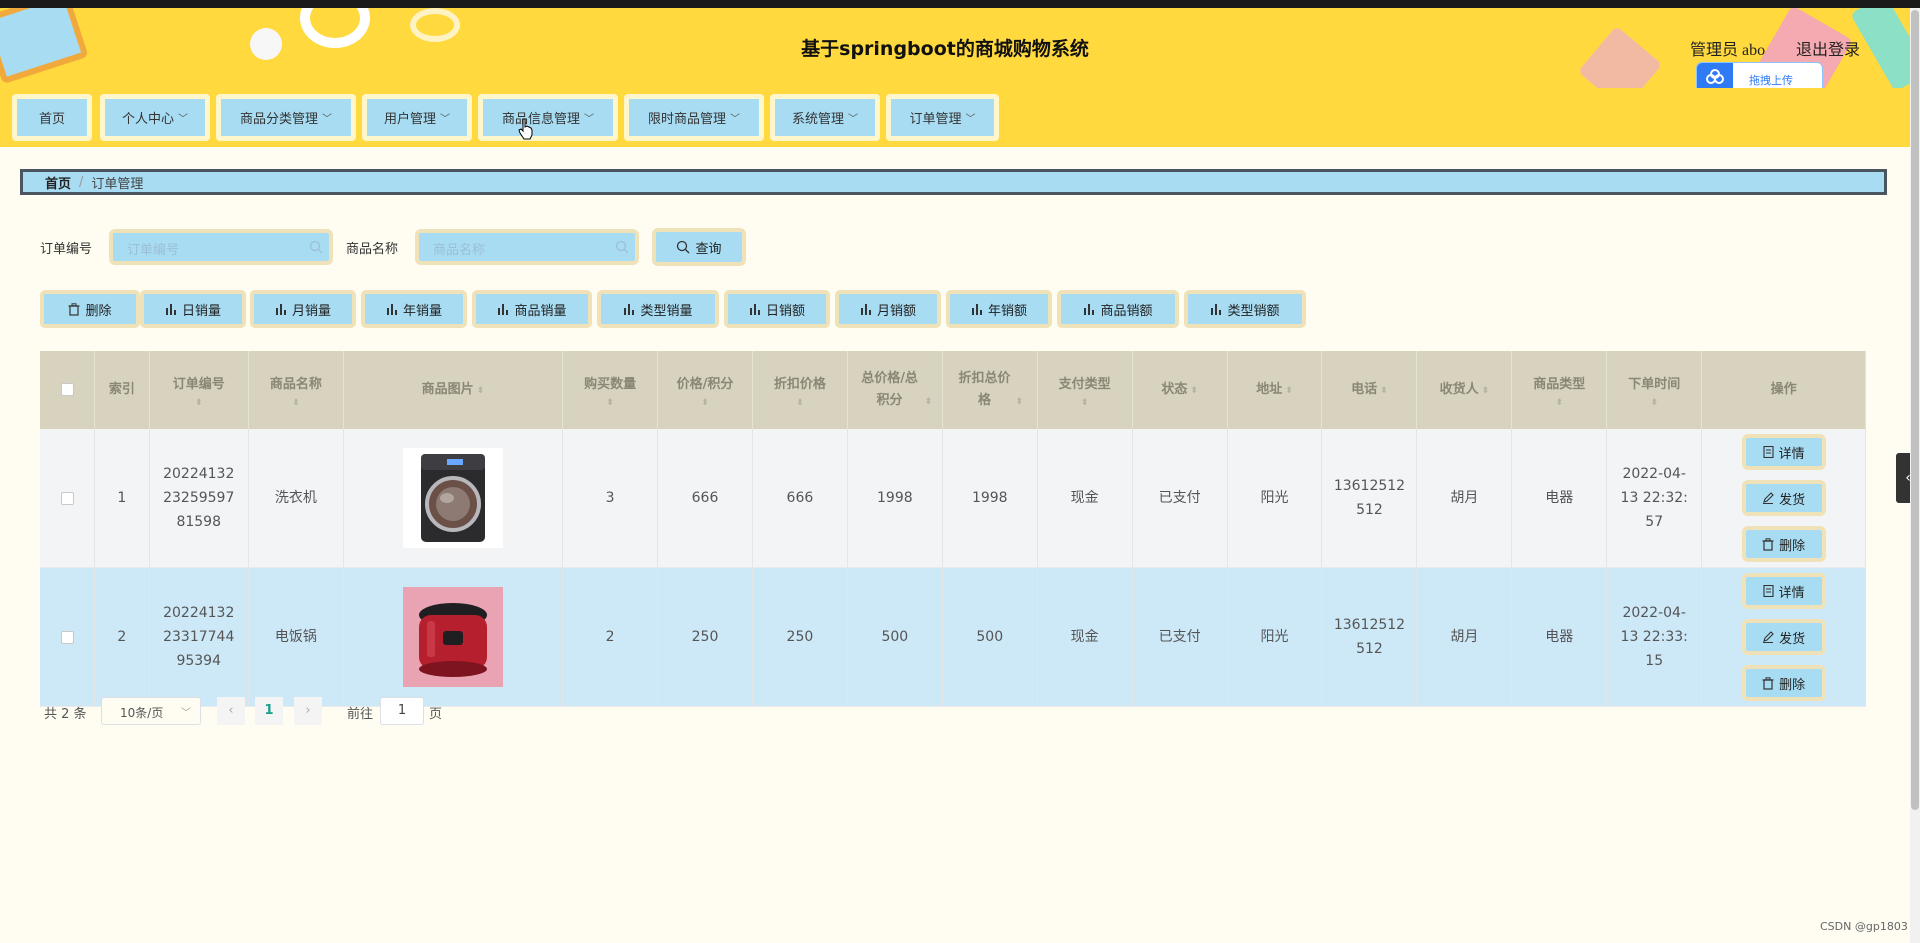 The height and width of the screenshot is (943, 1920). What do you see at coordinates (153, 250) in the screenshot?
I see `order-no-placeholder: 订单编号` at bounding box center [153, 250].